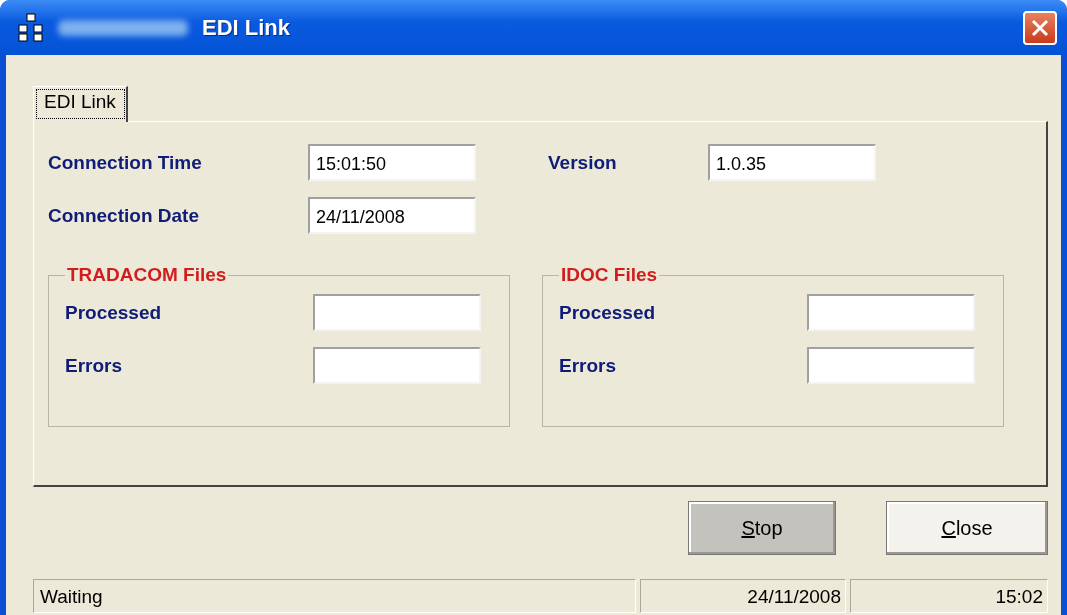 This screenshot has height=615, width=1067. I want to click on field-label: Connection Date, so click(124, 215).